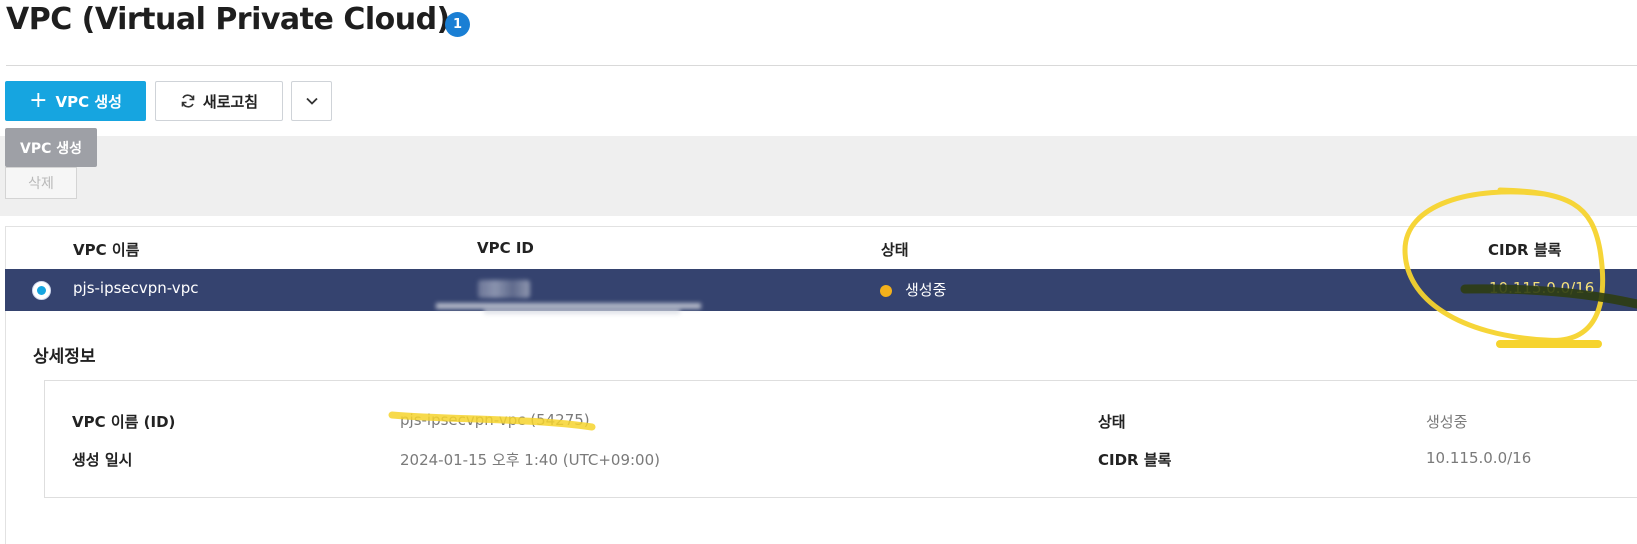 The image size is (1637, 544). I want to click on detail-value-vpc-name: pjs-ipsecvpn-vpc (54275), so click(495, 420).